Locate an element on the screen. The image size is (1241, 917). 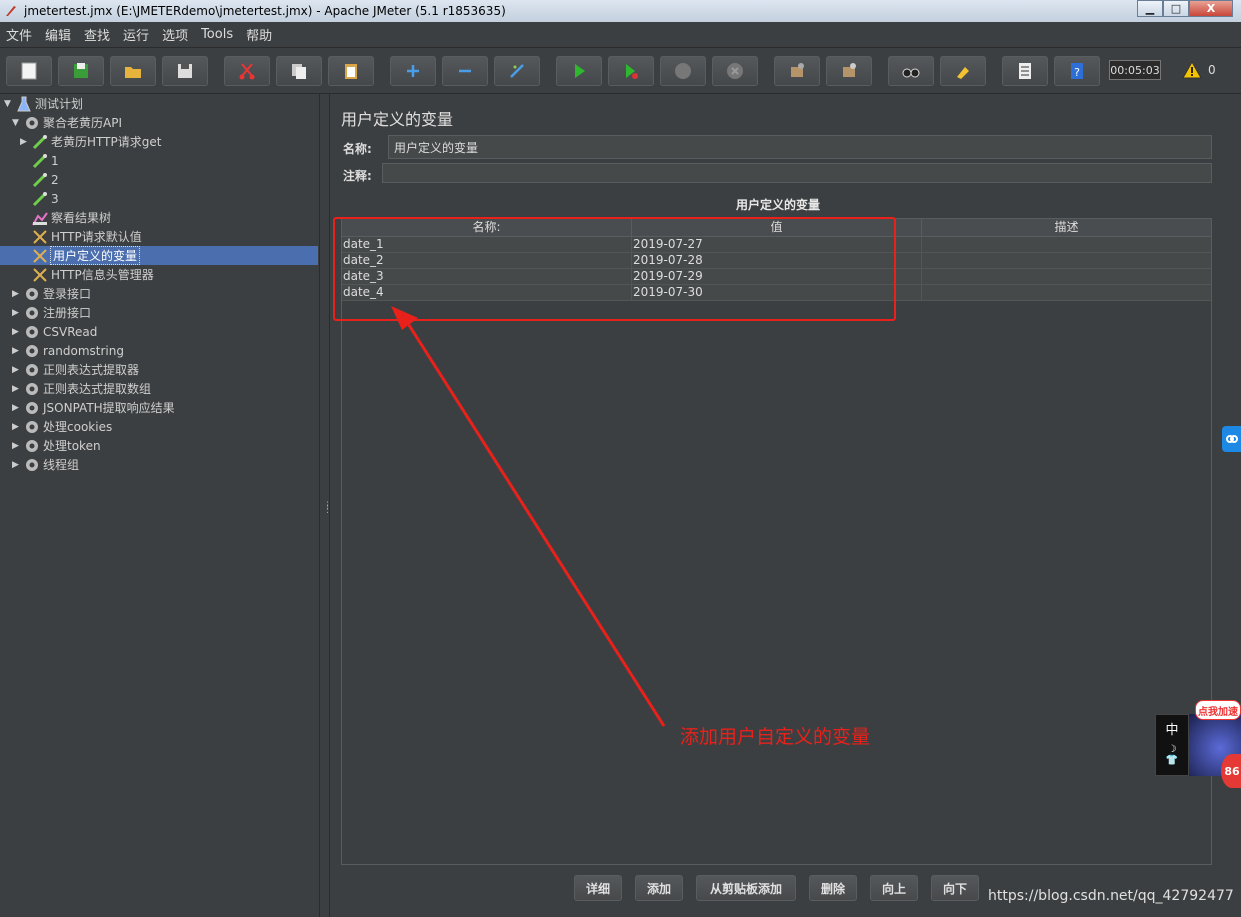
tree-item-jsonpath: ▶ JSONPATH提取响应结果 is located at coordinates (93, 407).